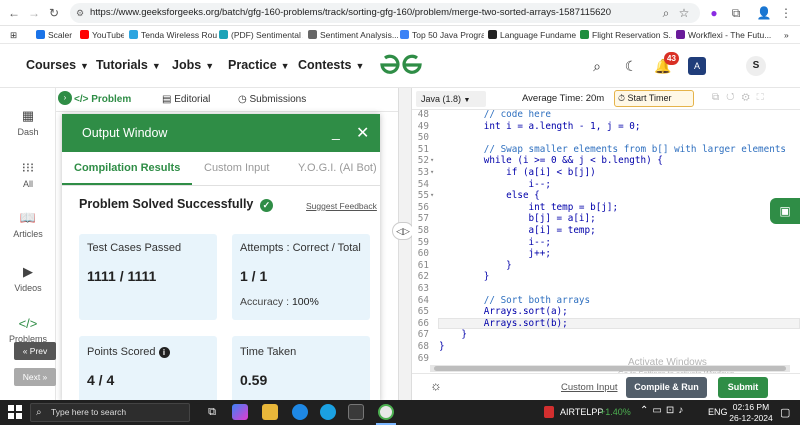 The width and height of the screenshot is (800, 425). I want to click on apps-grid-icon: ⊞, so click(13, 35).